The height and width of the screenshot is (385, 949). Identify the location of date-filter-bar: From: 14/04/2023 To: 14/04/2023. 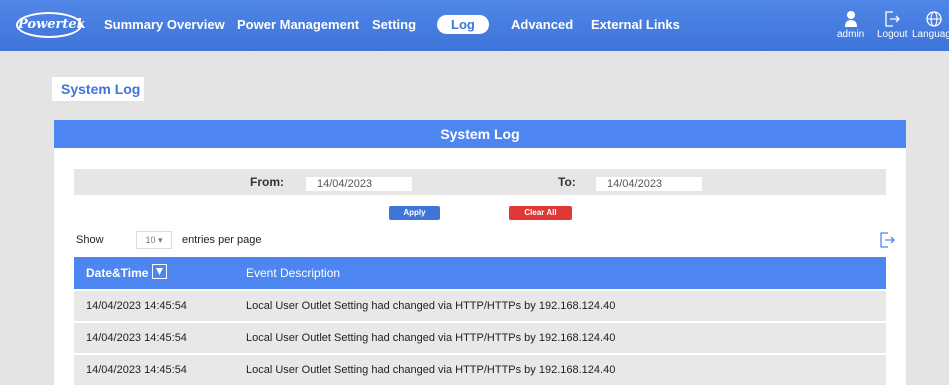
(480, 182).